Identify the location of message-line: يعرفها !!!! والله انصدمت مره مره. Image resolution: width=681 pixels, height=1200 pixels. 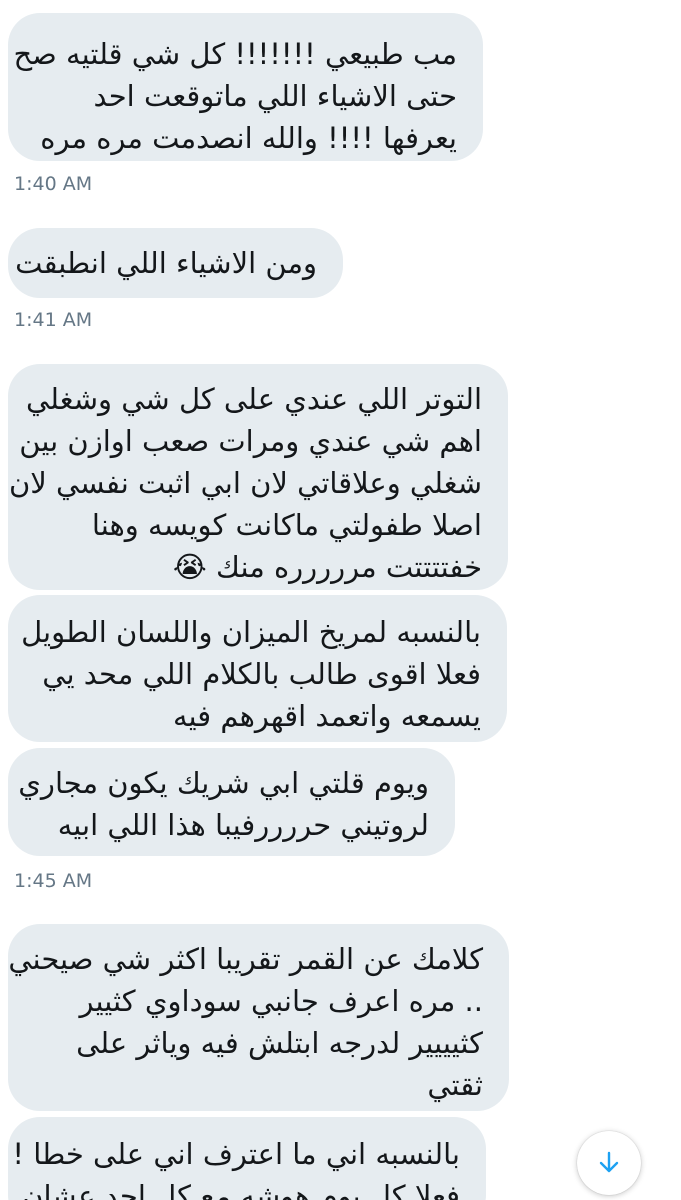
(248, 138).